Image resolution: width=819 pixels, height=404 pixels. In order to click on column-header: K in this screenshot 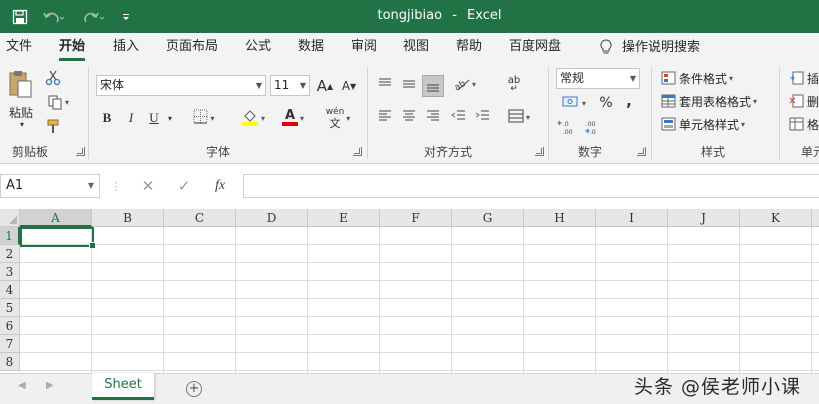, I will do `click(776, 218)`.